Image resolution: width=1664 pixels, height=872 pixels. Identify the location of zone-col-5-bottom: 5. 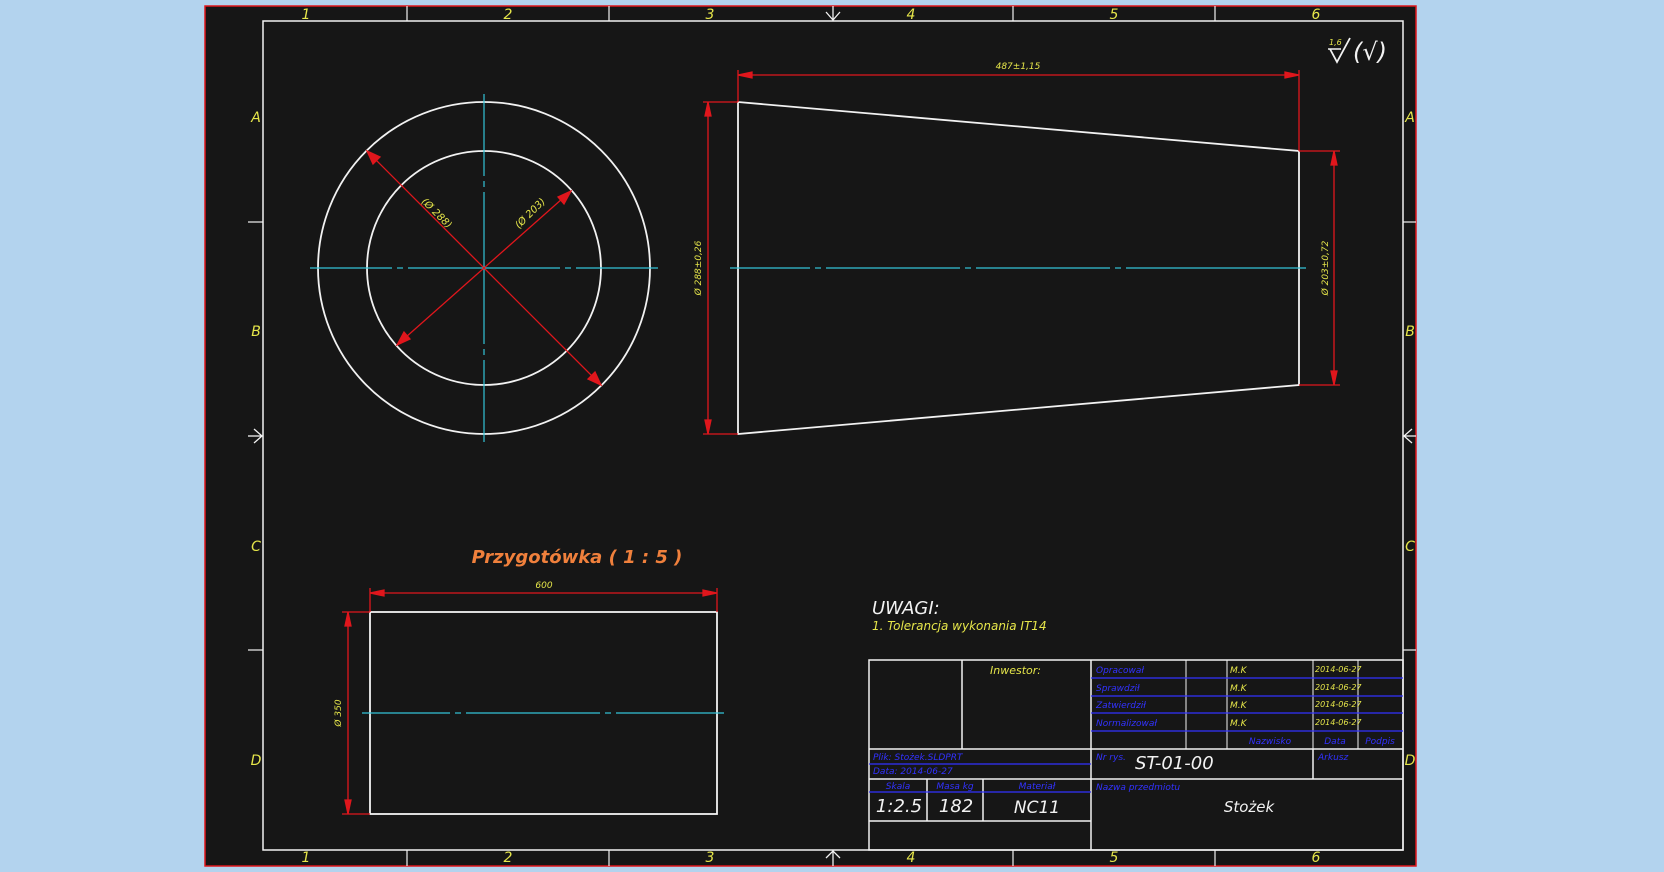
(1114, 858).